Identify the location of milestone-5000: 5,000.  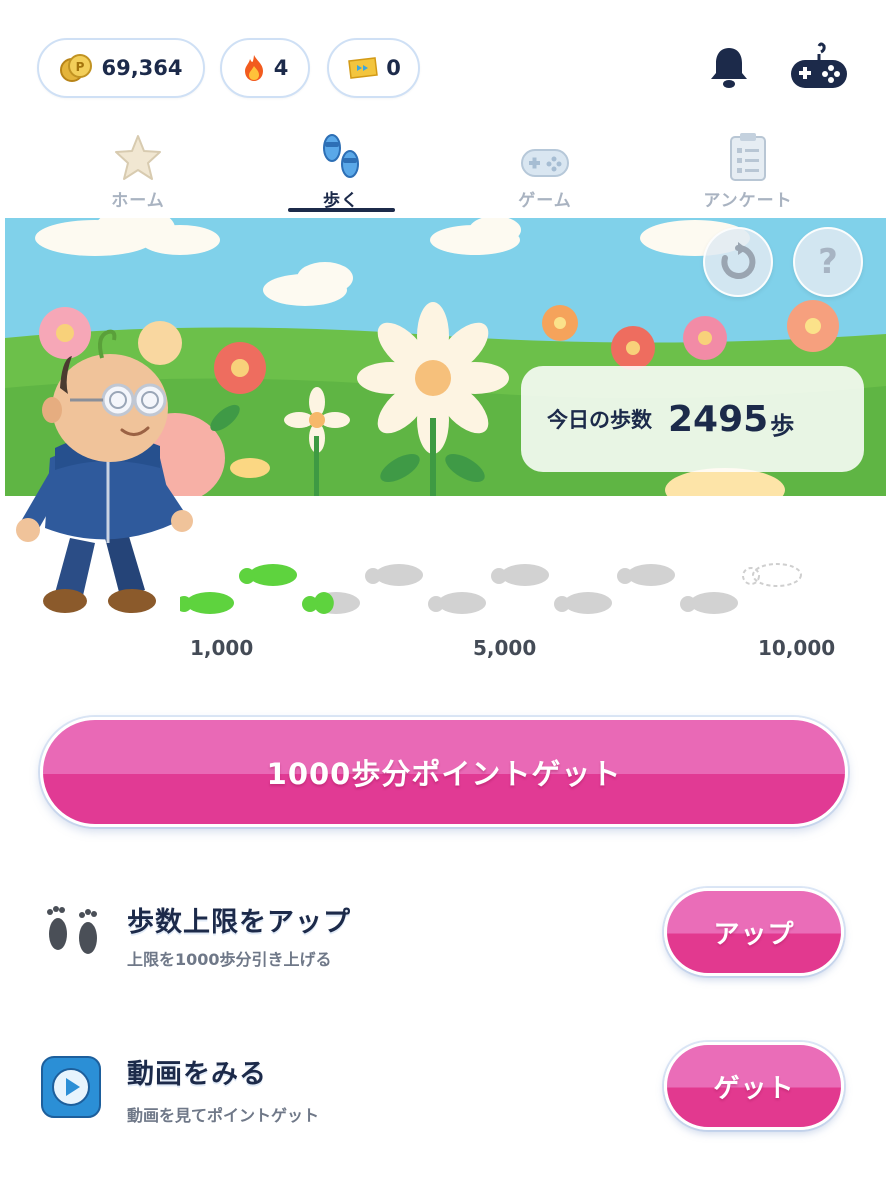
(505, 648).